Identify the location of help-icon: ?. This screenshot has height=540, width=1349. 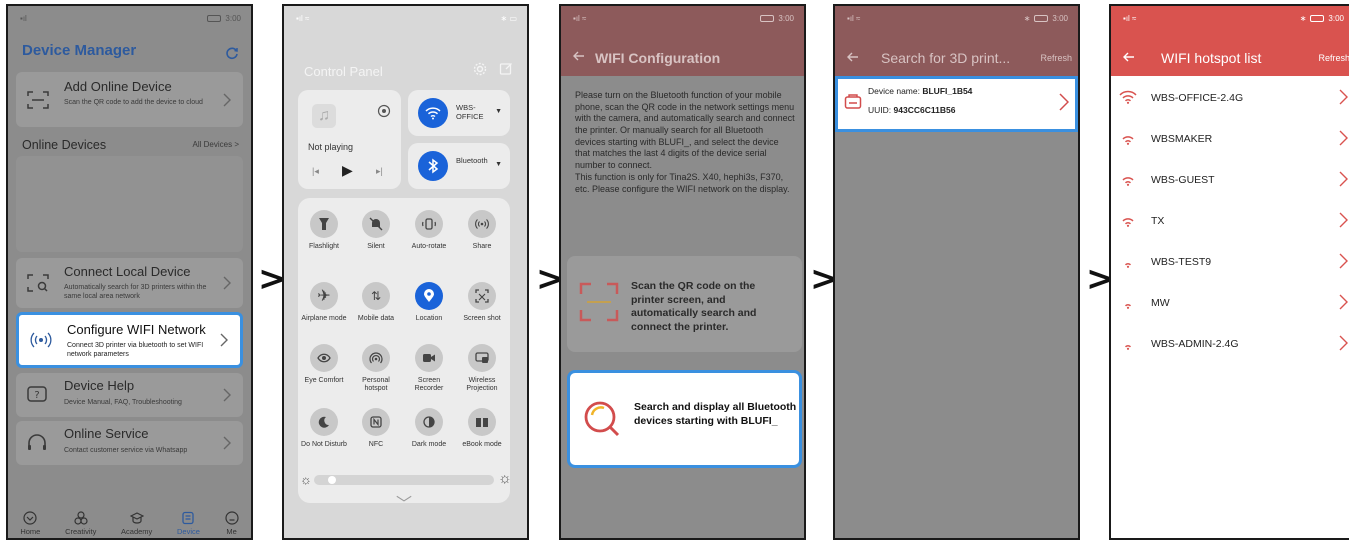
(37, 395).